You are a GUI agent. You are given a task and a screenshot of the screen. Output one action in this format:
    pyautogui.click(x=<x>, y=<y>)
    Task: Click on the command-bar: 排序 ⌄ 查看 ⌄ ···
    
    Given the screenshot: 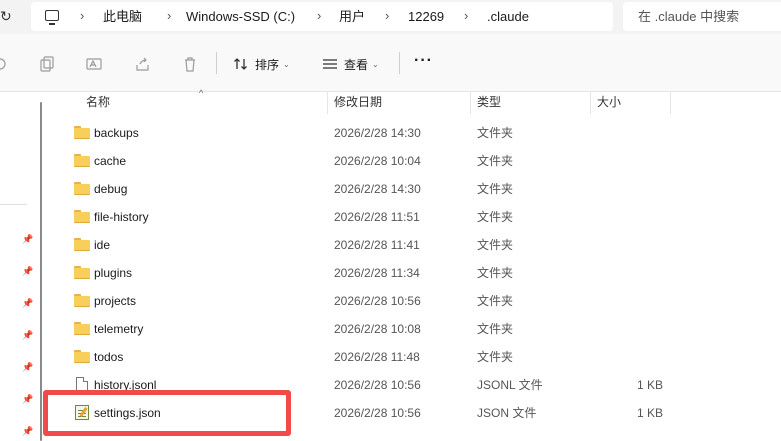 What is the action you would take?
    pyautogui.click(x=390, y=63)
    